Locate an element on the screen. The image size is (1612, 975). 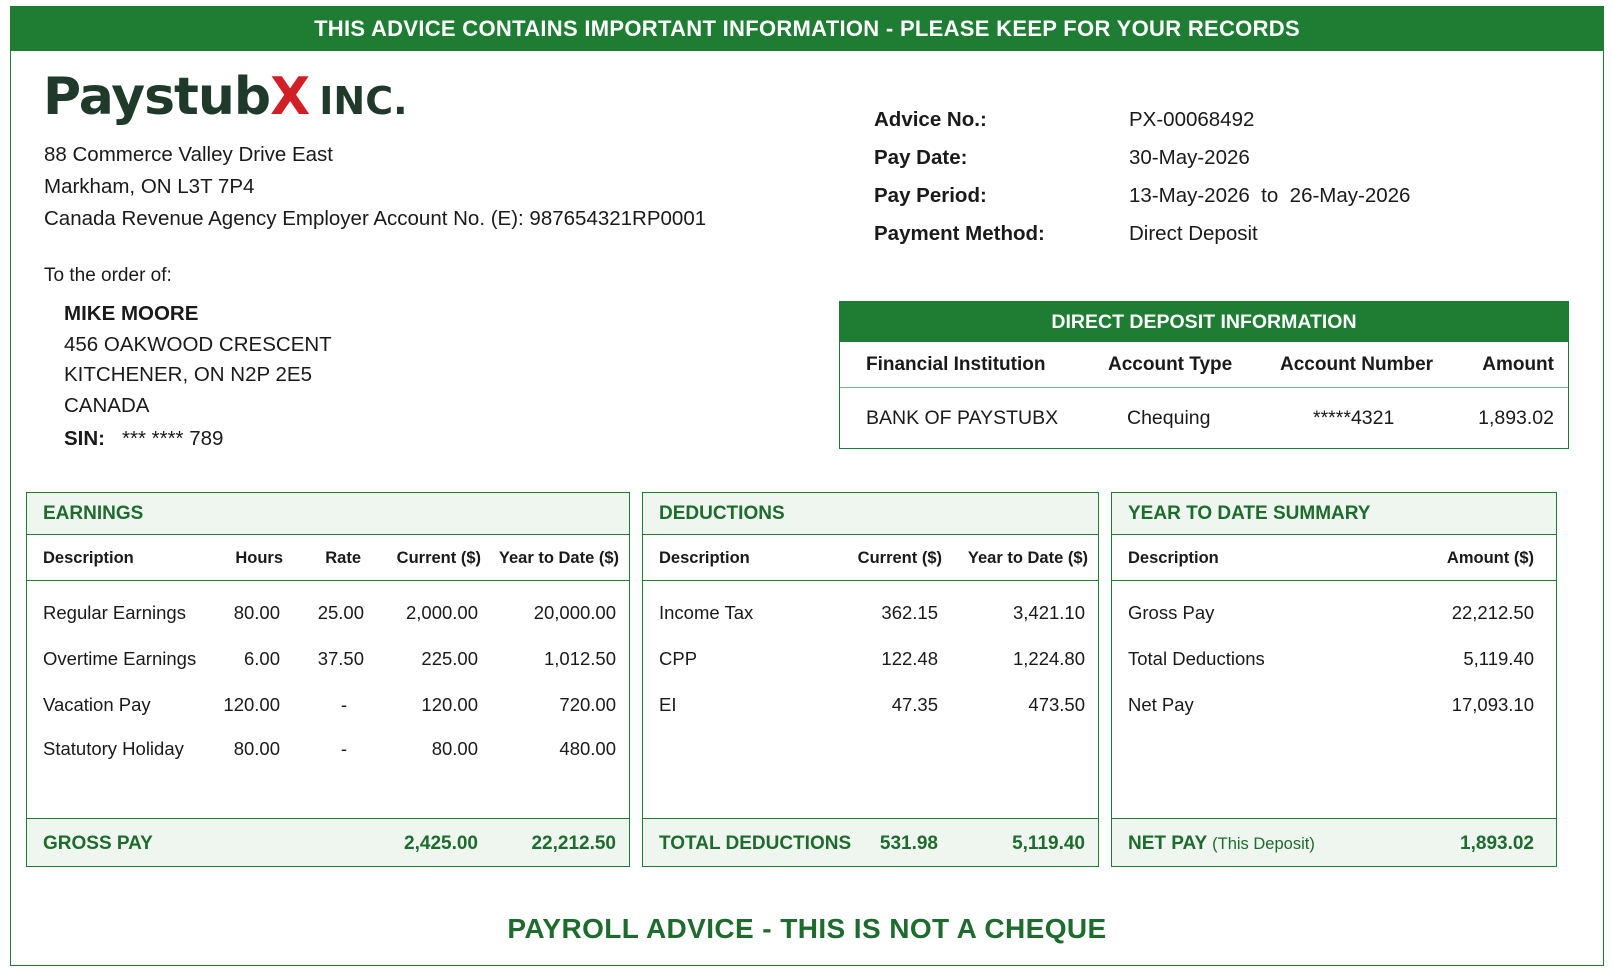
pay-period-label: Pay Period: is located at coordinates (930, 195).